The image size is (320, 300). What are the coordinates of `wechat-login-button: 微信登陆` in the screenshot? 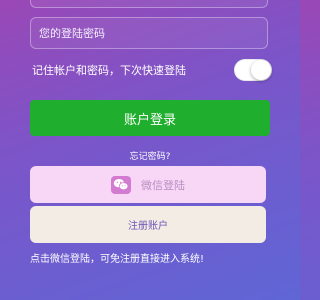 It's located at (148, 184).